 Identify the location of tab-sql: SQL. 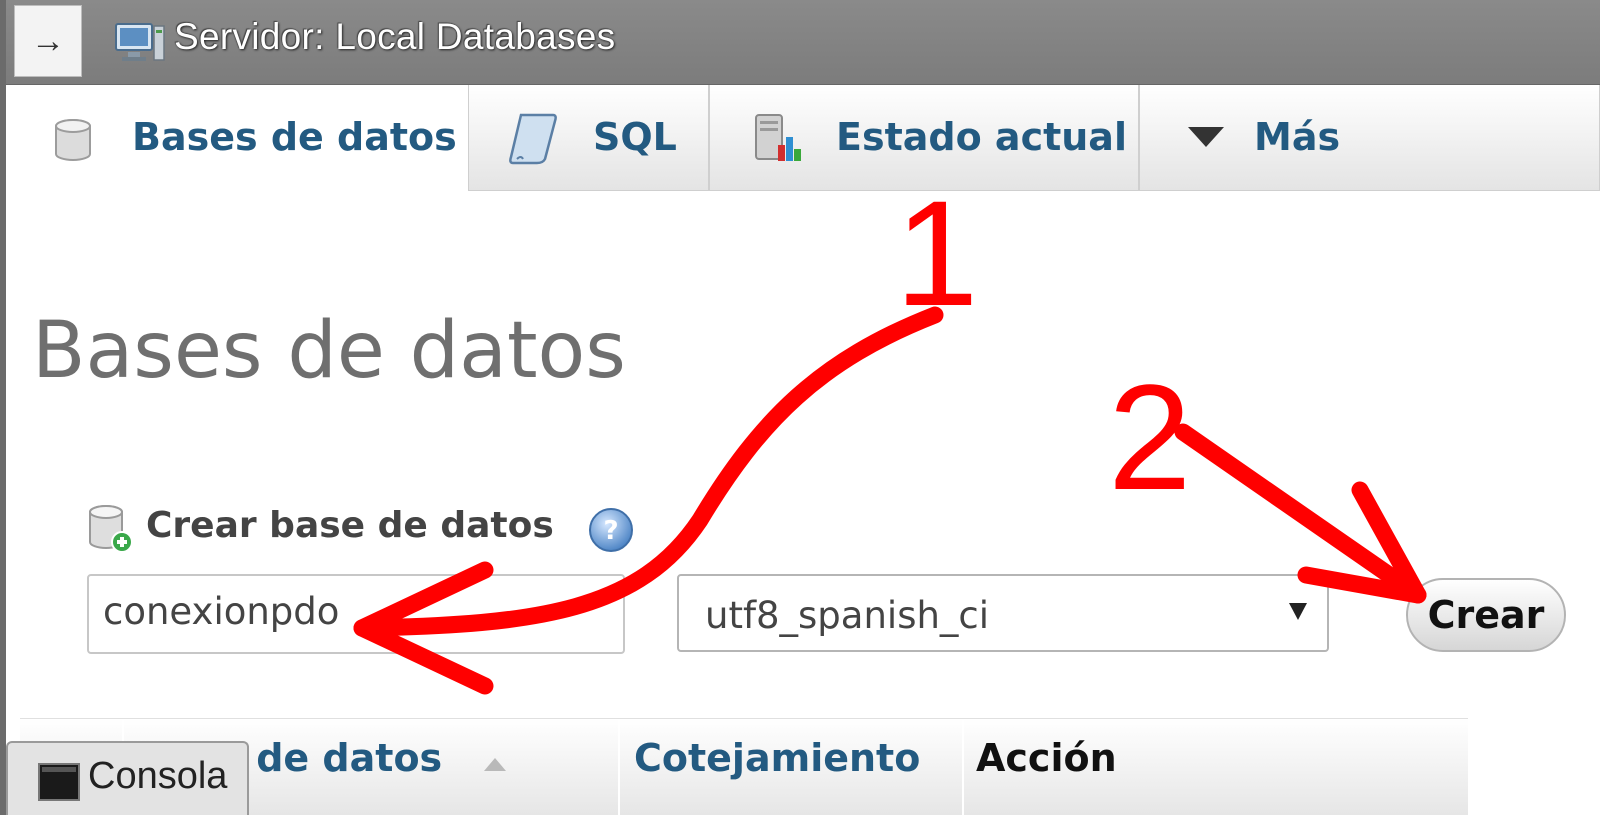
(588, 138).